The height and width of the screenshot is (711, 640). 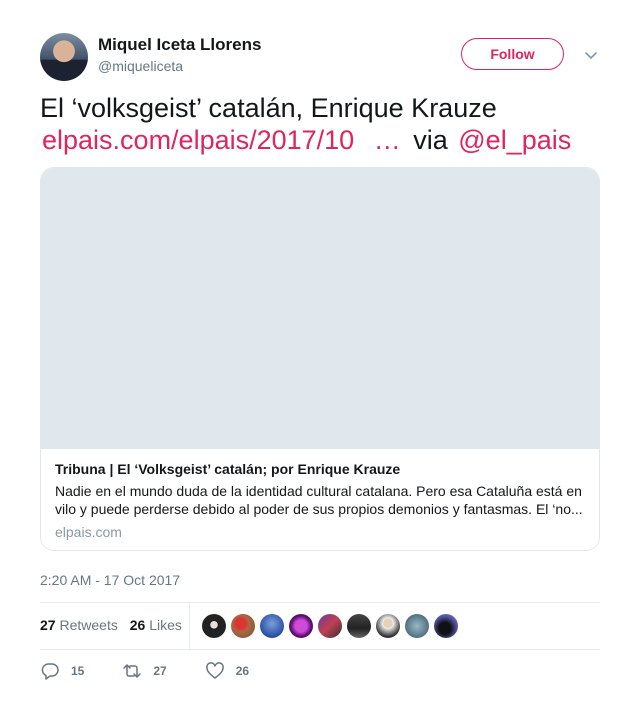 I want to click on retweet-button: 27, so click(x=144, y=671).